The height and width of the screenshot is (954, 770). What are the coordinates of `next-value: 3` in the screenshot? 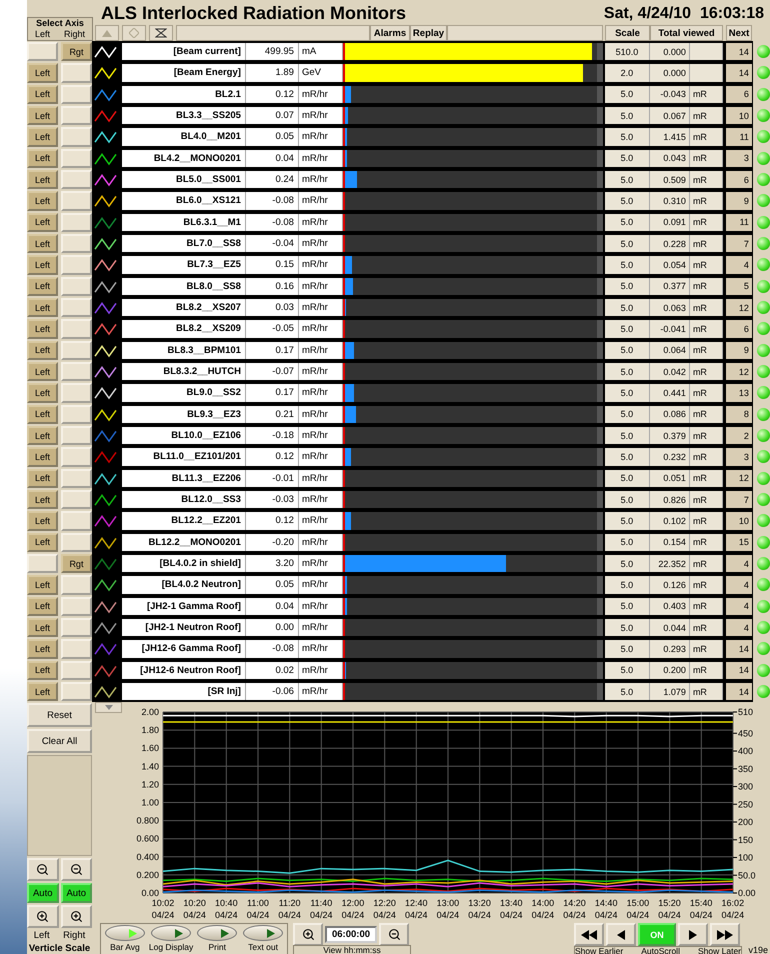 It's located at (739, 457).